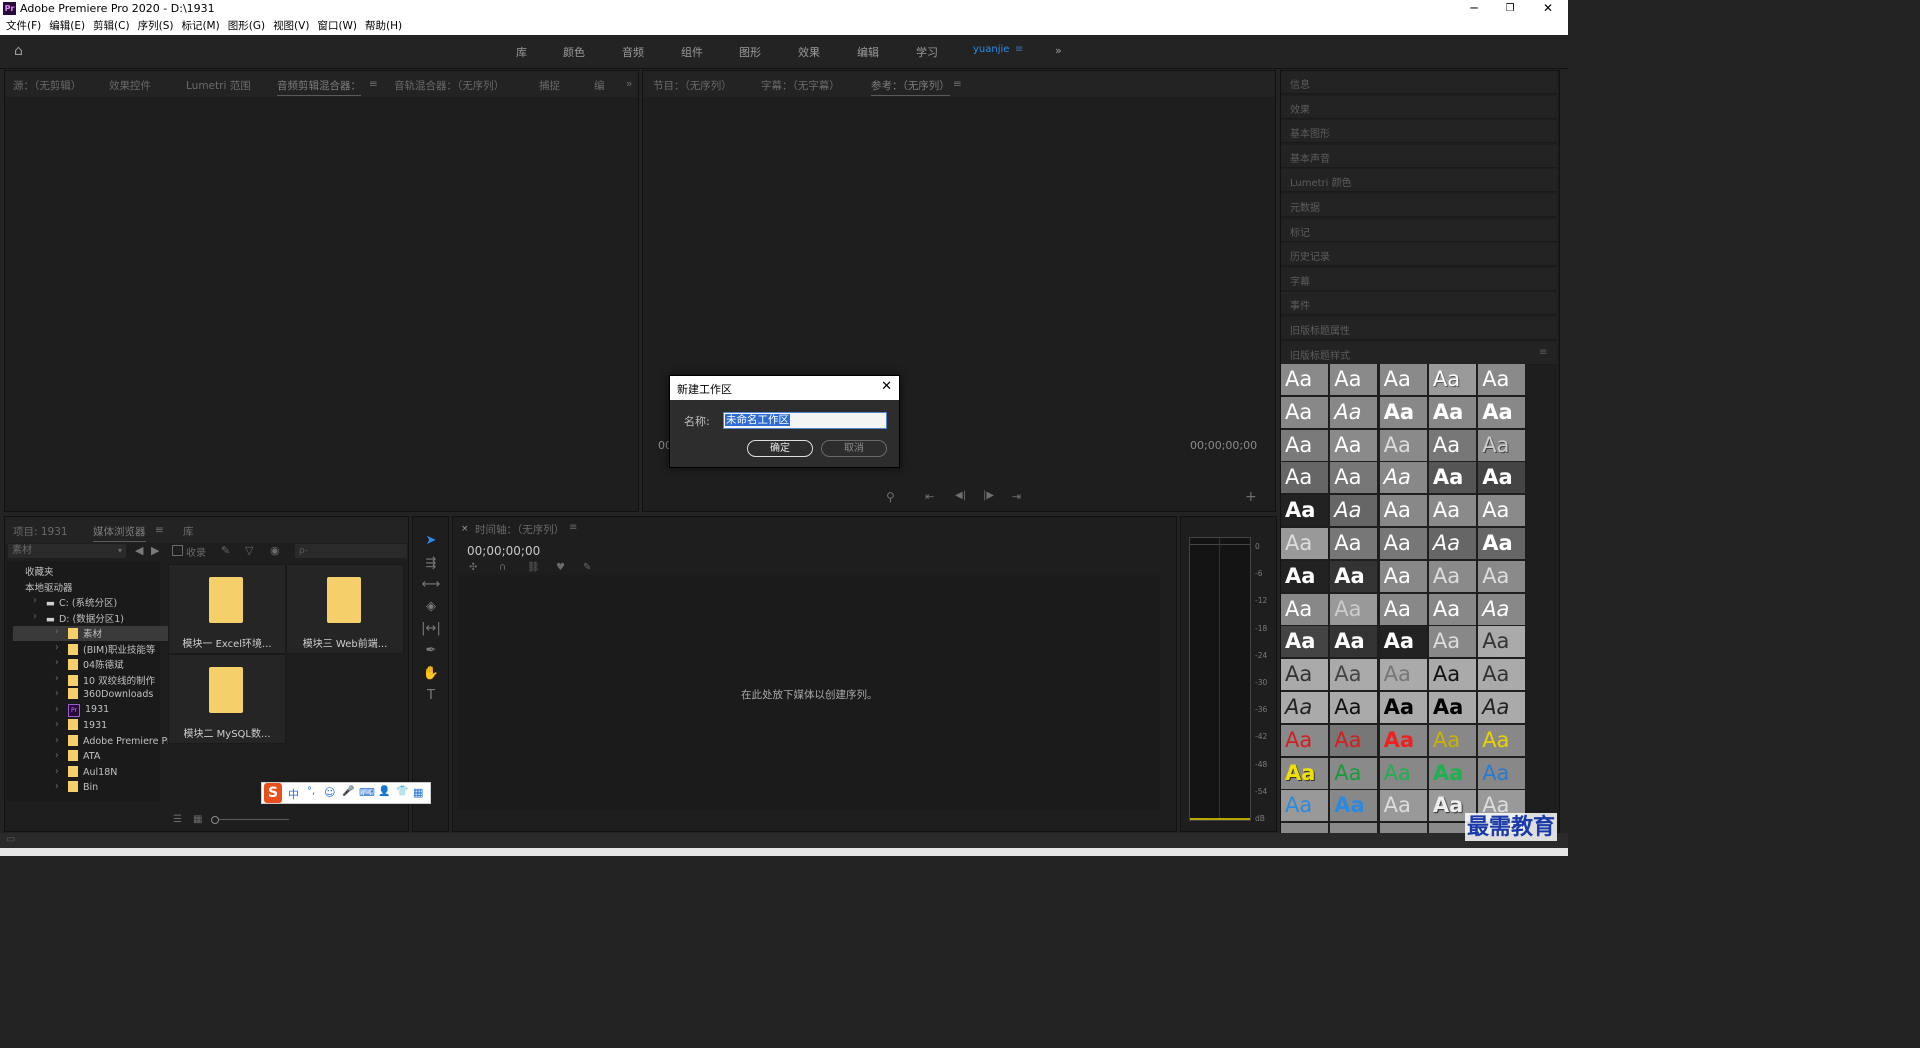 Image resolution: width=1920 pixels, height=1048 pixels. What do you see at coordinates (431, 651) in the screenshot?
I see `pen-tool-icon: ✒` at bounding box center [431, 651].